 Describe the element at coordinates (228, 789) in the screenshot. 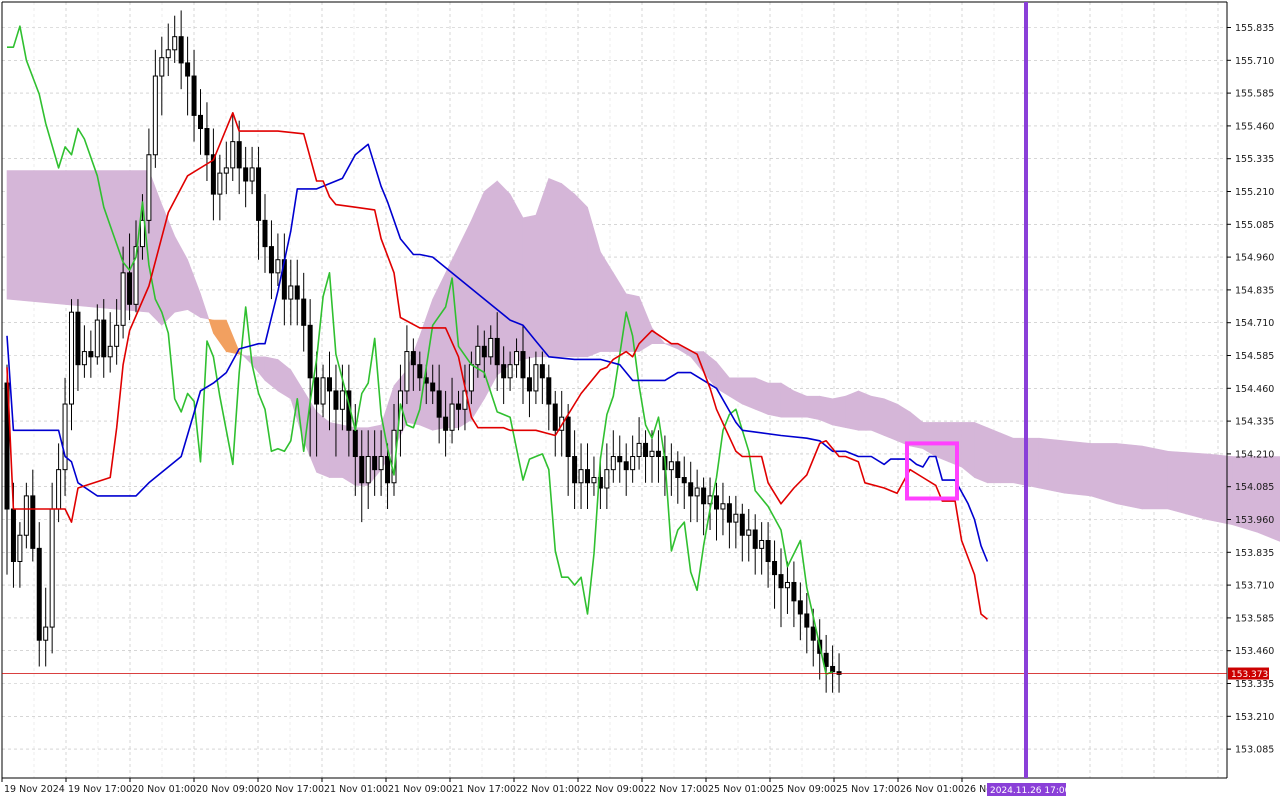

I see `time-tick-label: 20 Nov 09:00` at that location.